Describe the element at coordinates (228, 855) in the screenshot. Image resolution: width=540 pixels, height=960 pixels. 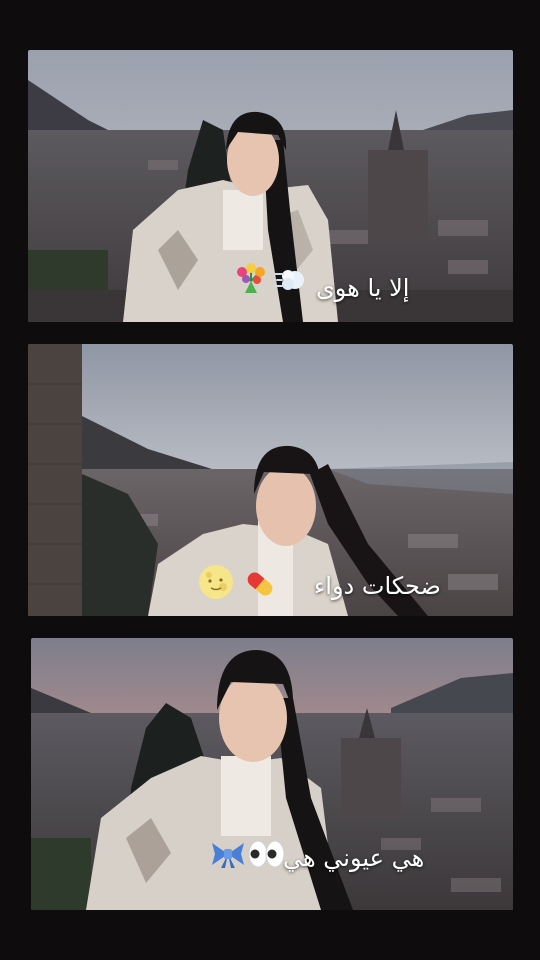
I see `blue-ribbon-icon` at that location.